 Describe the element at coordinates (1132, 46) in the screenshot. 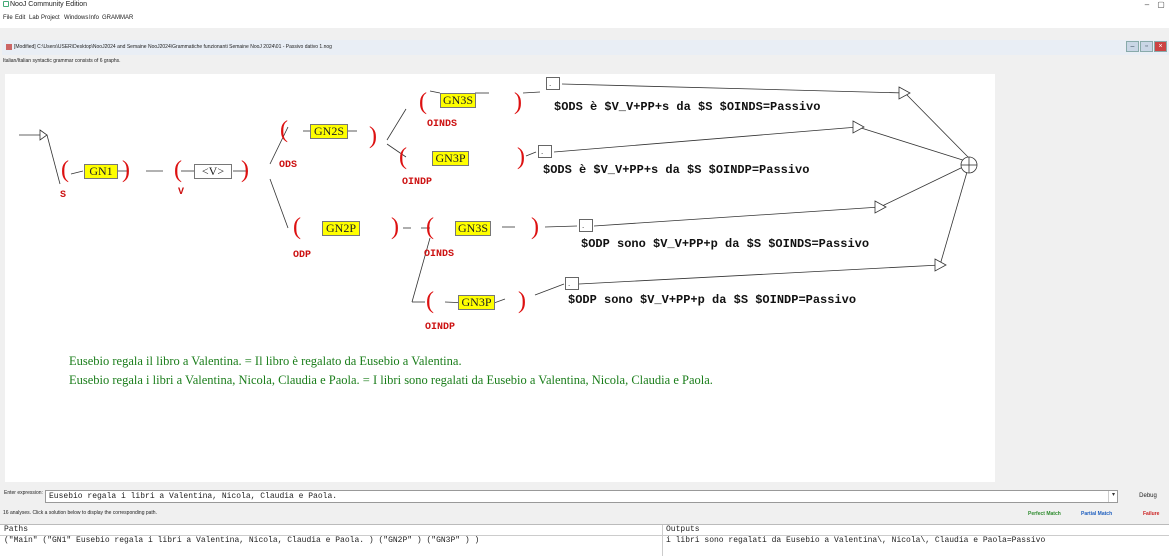

I see `doc-minimize-icon: –` at that location.